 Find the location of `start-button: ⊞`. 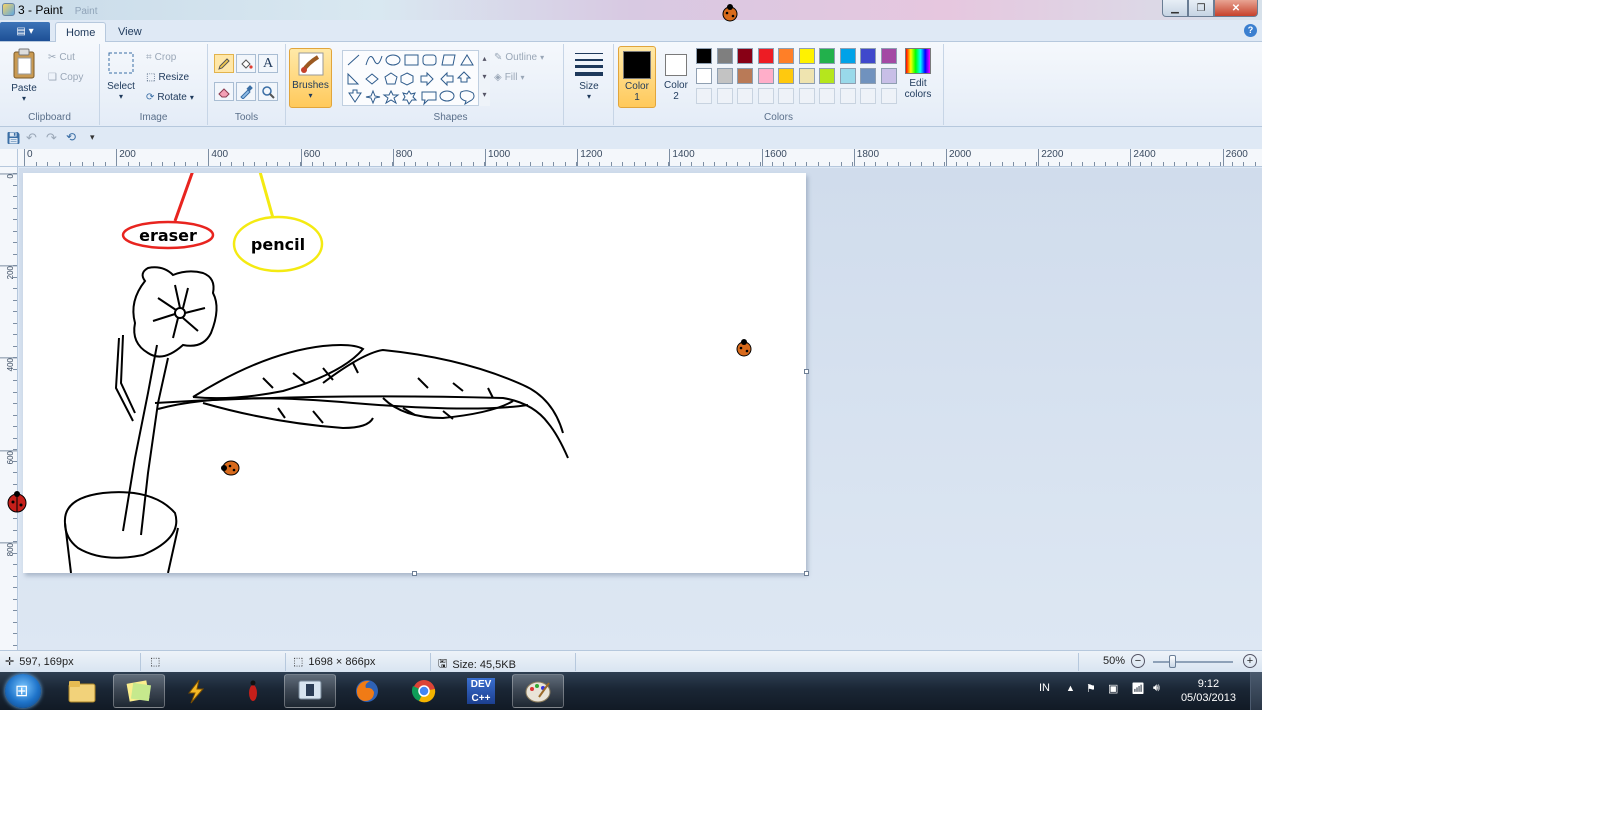

start-button: ⊞ is located at coordinates (23, 691).